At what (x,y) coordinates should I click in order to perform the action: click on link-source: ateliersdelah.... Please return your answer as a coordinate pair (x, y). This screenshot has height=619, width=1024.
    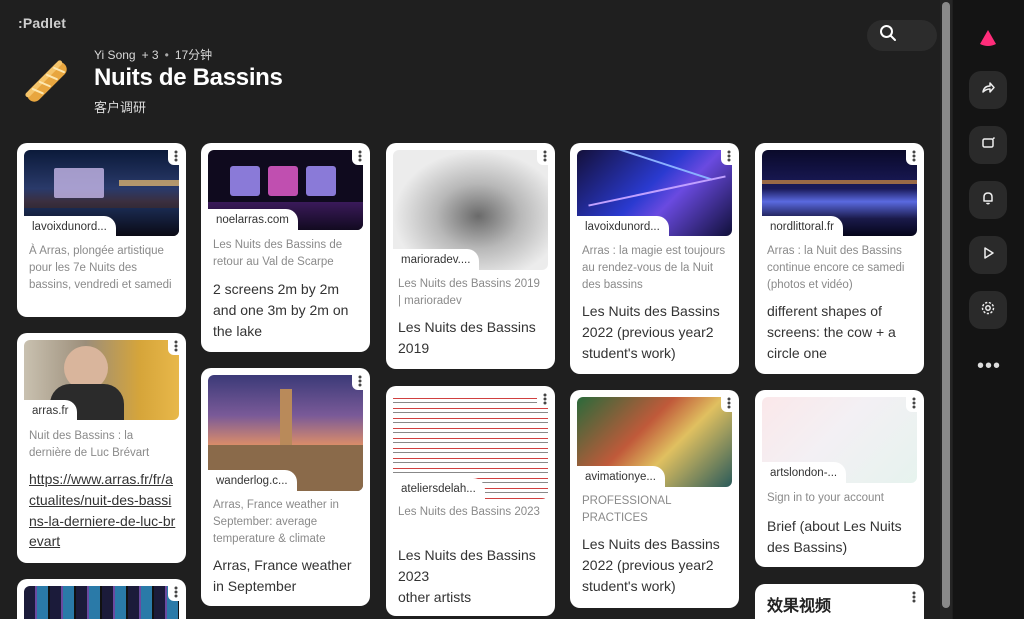
    Looking at the image, I should click on (439, 488).